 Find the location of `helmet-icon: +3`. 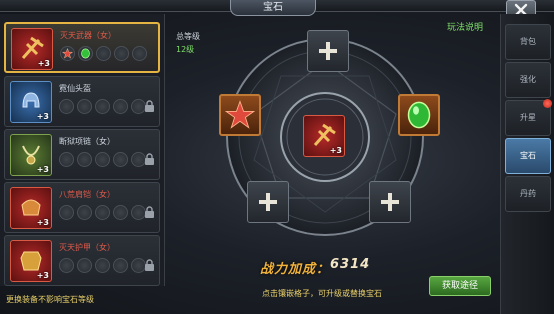

helmet-icon: +3 is located at coordinates (31, 102).